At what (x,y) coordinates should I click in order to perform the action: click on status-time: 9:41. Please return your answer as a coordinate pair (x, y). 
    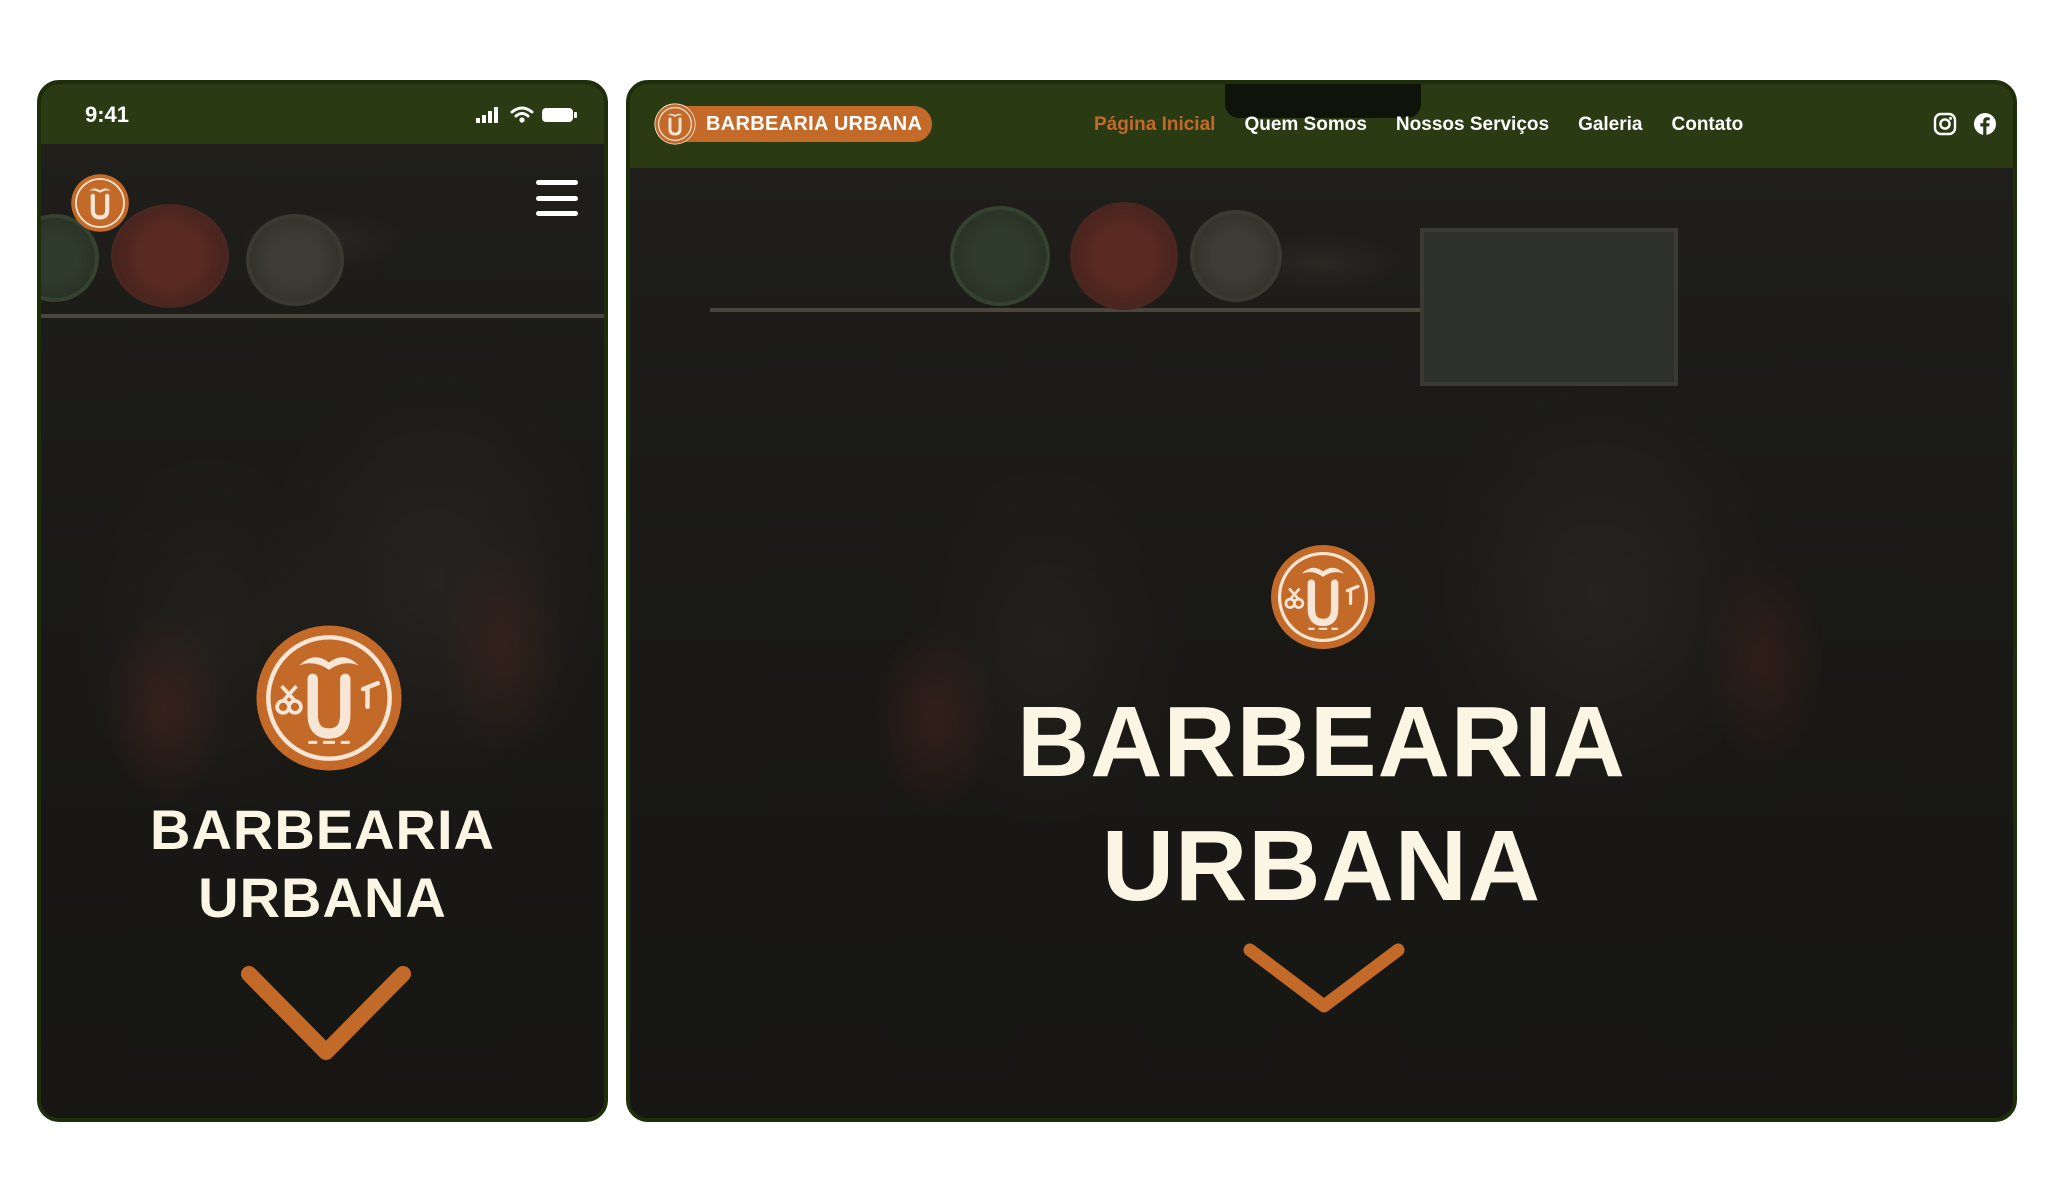
    Looking at the image, I should click on (107, 114).